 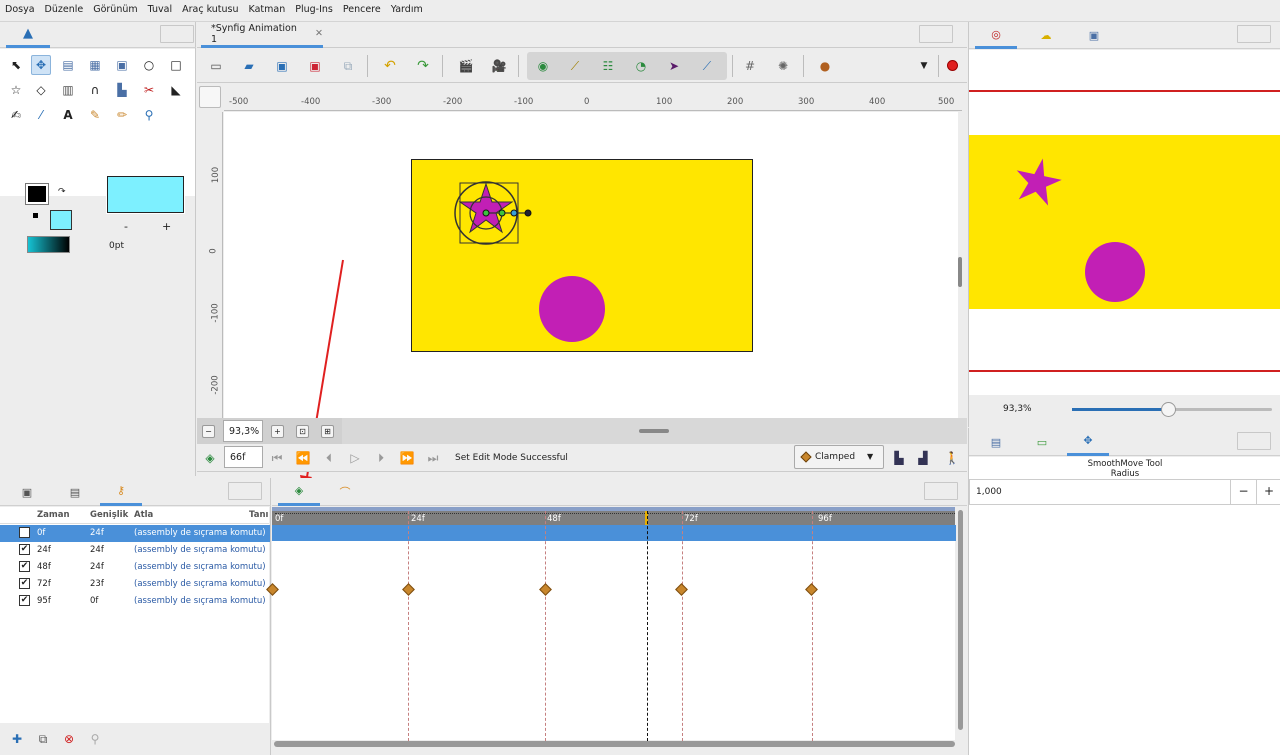 I want to click on radius-decrease-button: −, so click(x=1243, y=492).